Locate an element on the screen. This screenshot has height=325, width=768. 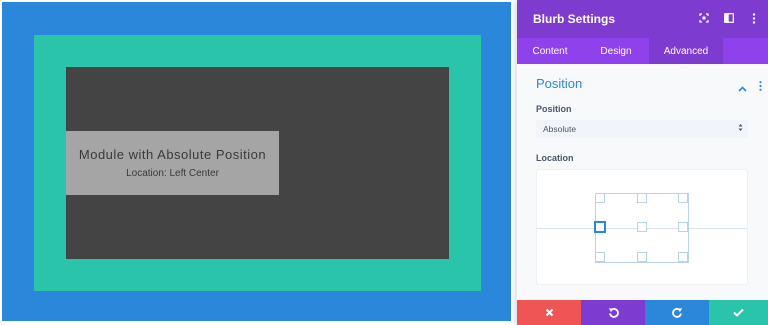
undo-icon is located at coordinates (613, 313).